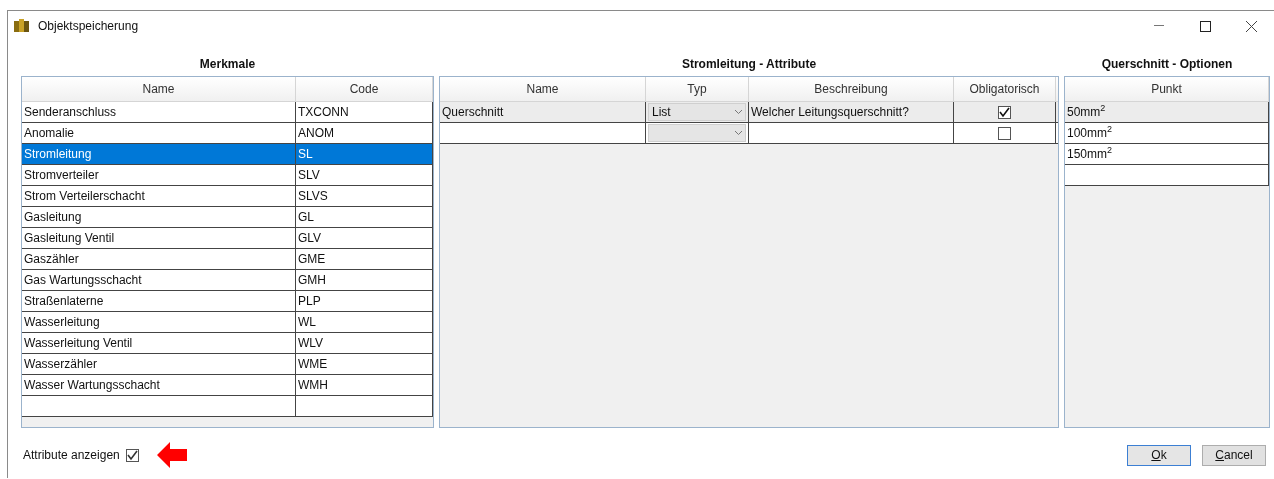 The width and height of the screenshot is (1274, 479). What do you see at coordinates (364, 259) in the screenshot?
I see `table-cell: GME` at bounding box center [364, 259].